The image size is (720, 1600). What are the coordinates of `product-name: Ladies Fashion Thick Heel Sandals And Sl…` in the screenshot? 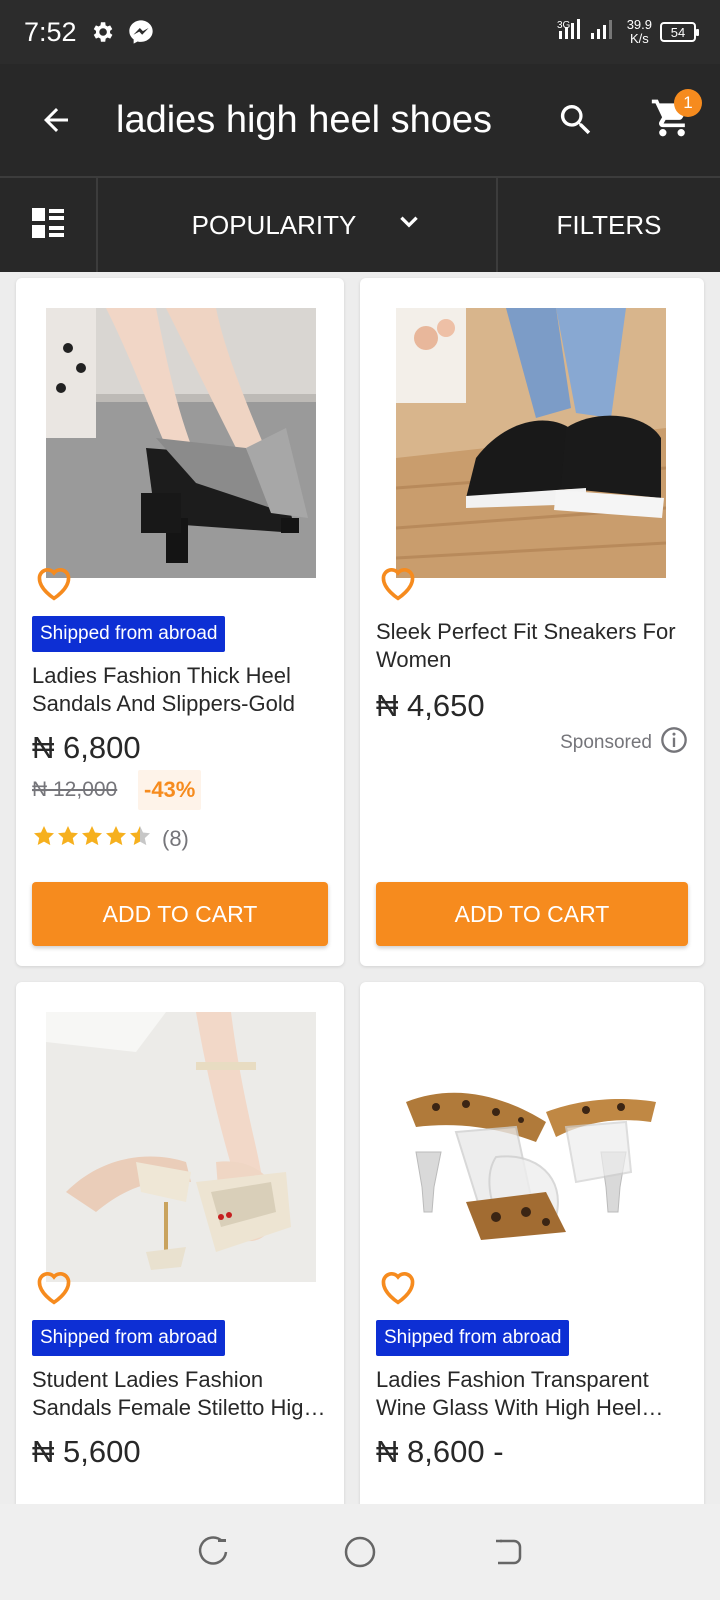 It's located at (182, 690).